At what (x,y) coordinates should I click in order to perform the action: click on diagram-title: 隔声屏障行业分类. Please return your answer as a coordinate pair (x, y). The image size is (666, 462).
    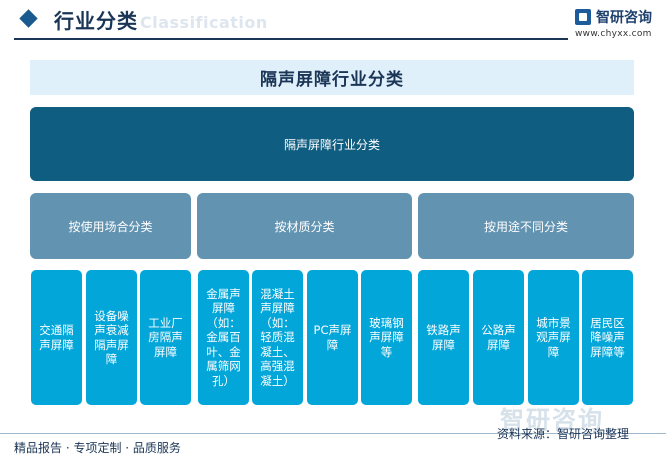
    Looking at the image, I should click on (332, 80).